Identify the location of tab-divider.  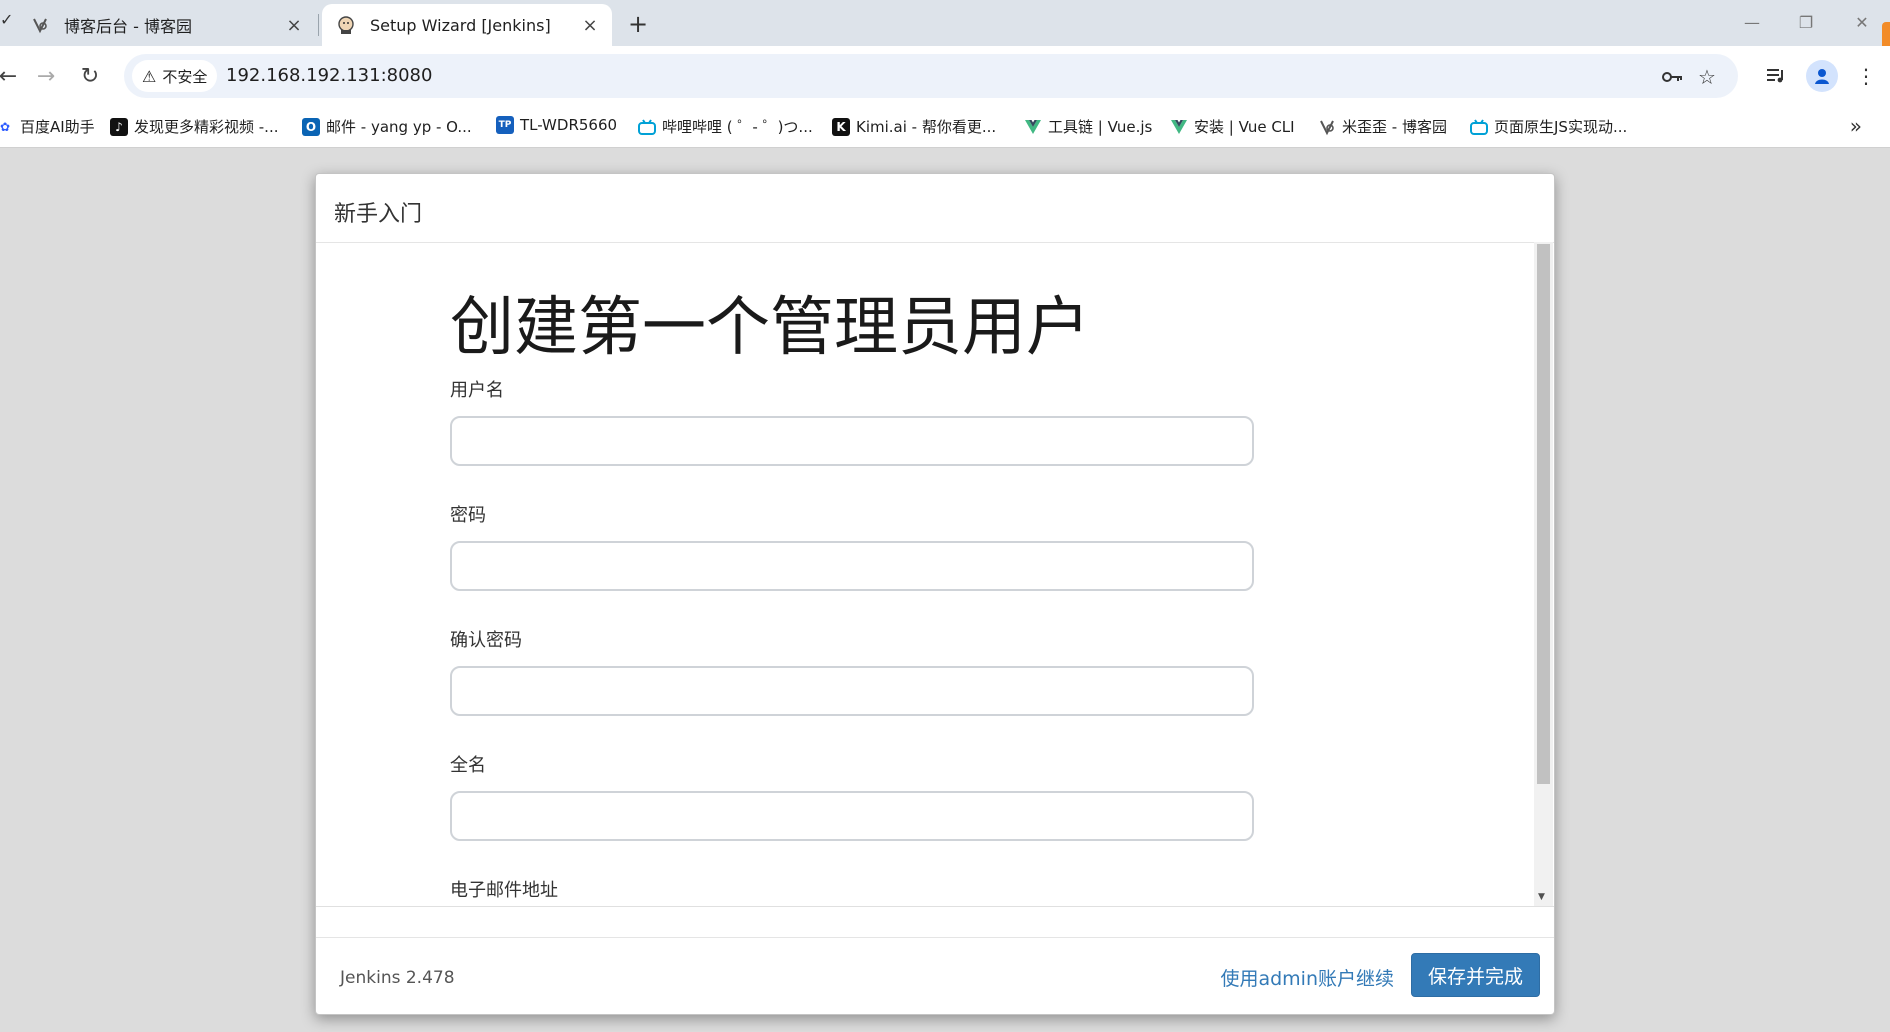
(318, 25).